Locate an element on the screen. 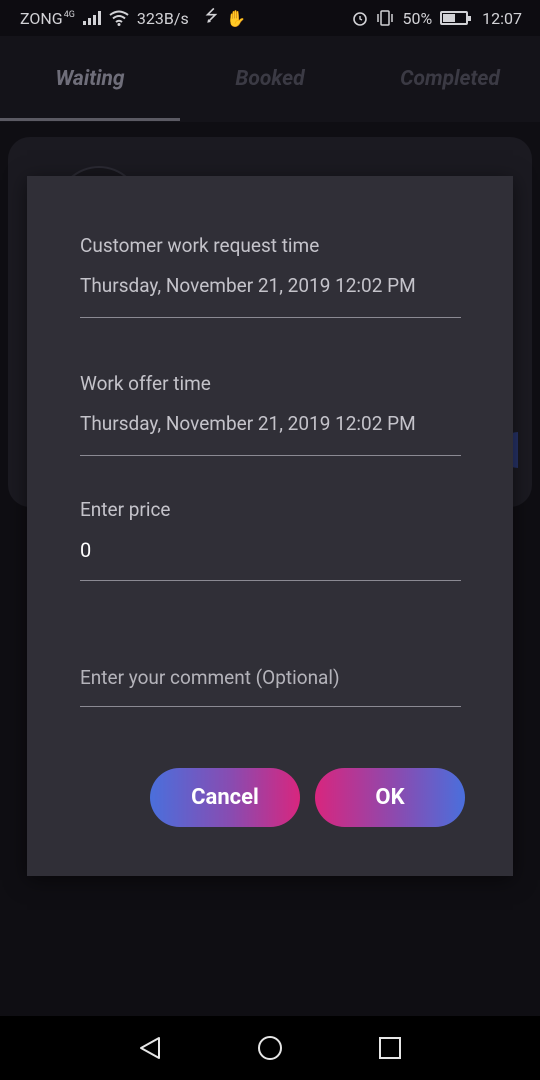  navigation-bar is located at coordinates (270, 1048).